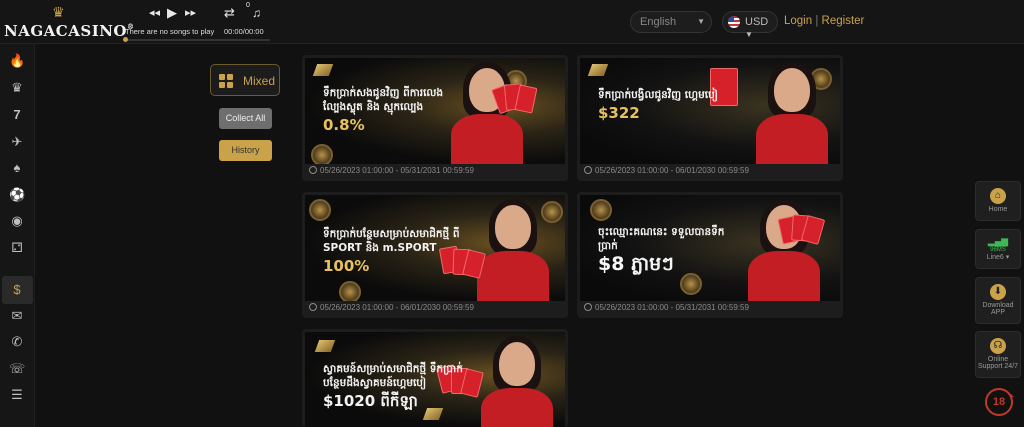  What do you see at coordinates (17, 221) in the screenshot?
I see `esports-icon: ◉` at bounding box center [17, 221].